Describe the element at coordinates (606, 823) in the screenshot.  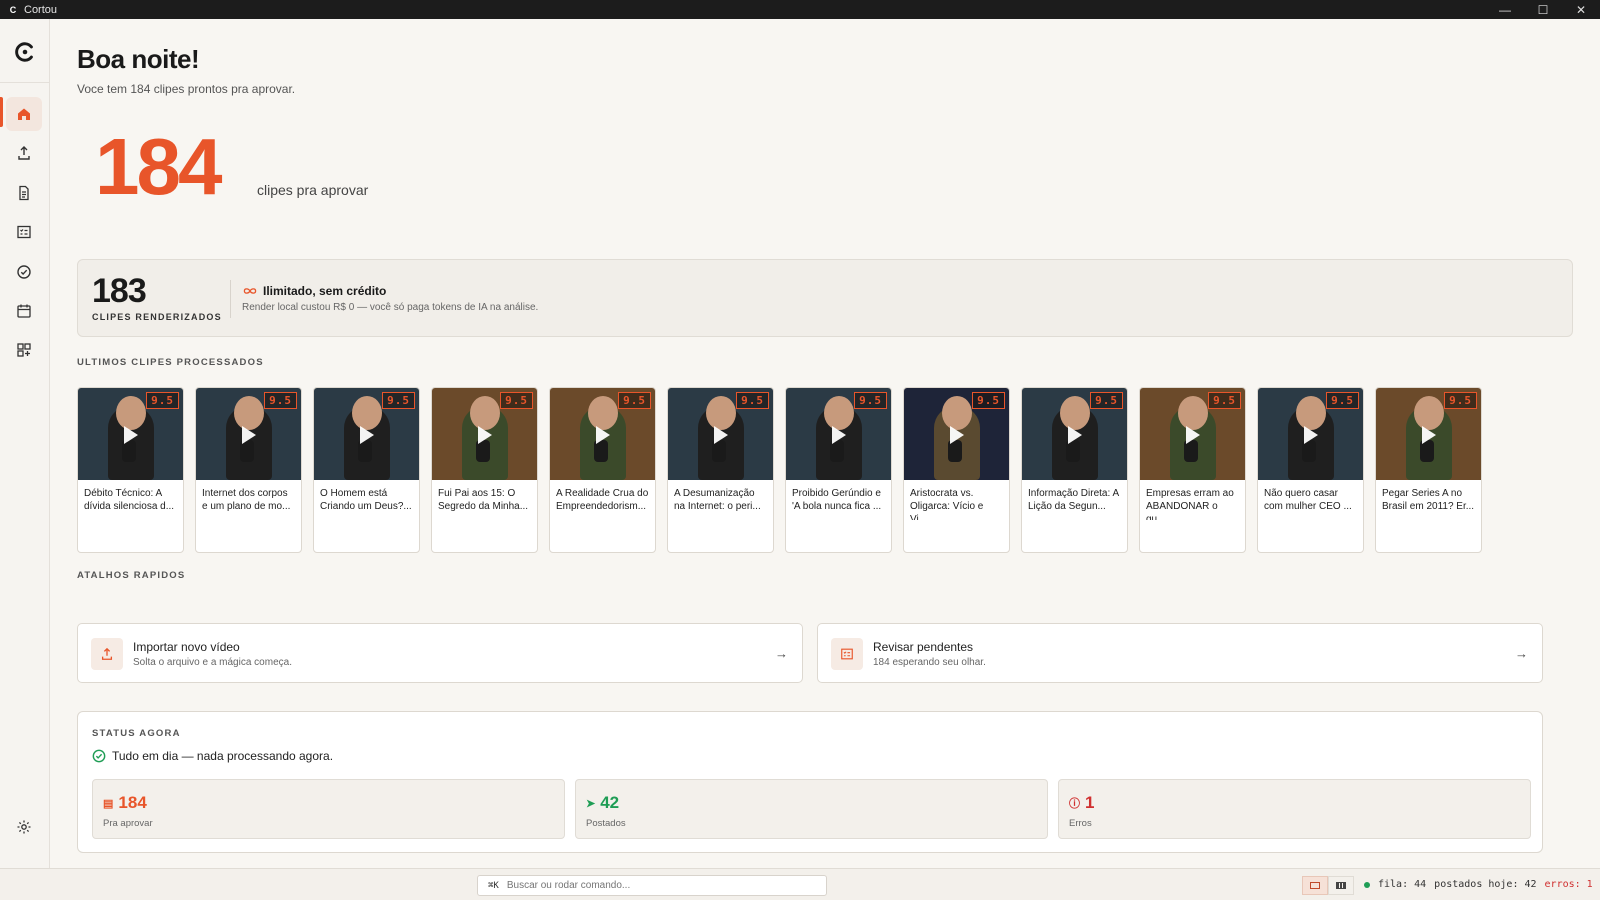
I see `stat-label: Postados` at that location.